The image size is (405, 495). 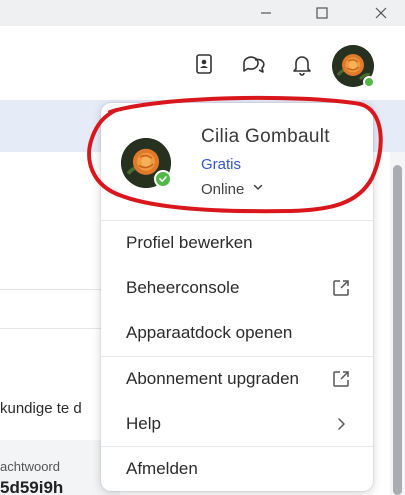 I want to click on menu-item-label: Abonnement upgraden, so click(x=212, y=378).